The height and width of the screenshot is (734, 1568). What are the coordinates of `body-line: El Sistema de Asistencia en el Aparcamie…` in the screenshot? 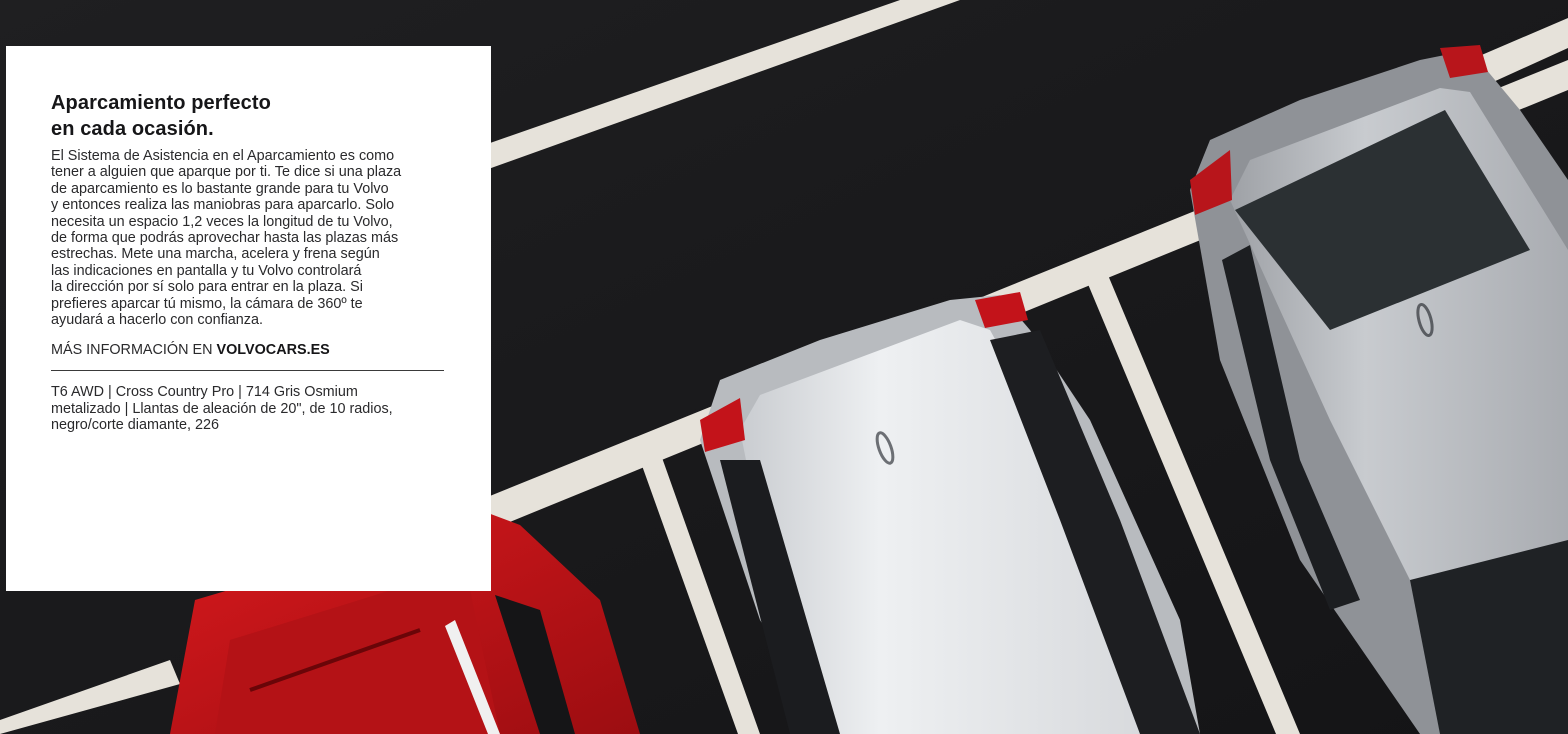 It's located at (223, 156).